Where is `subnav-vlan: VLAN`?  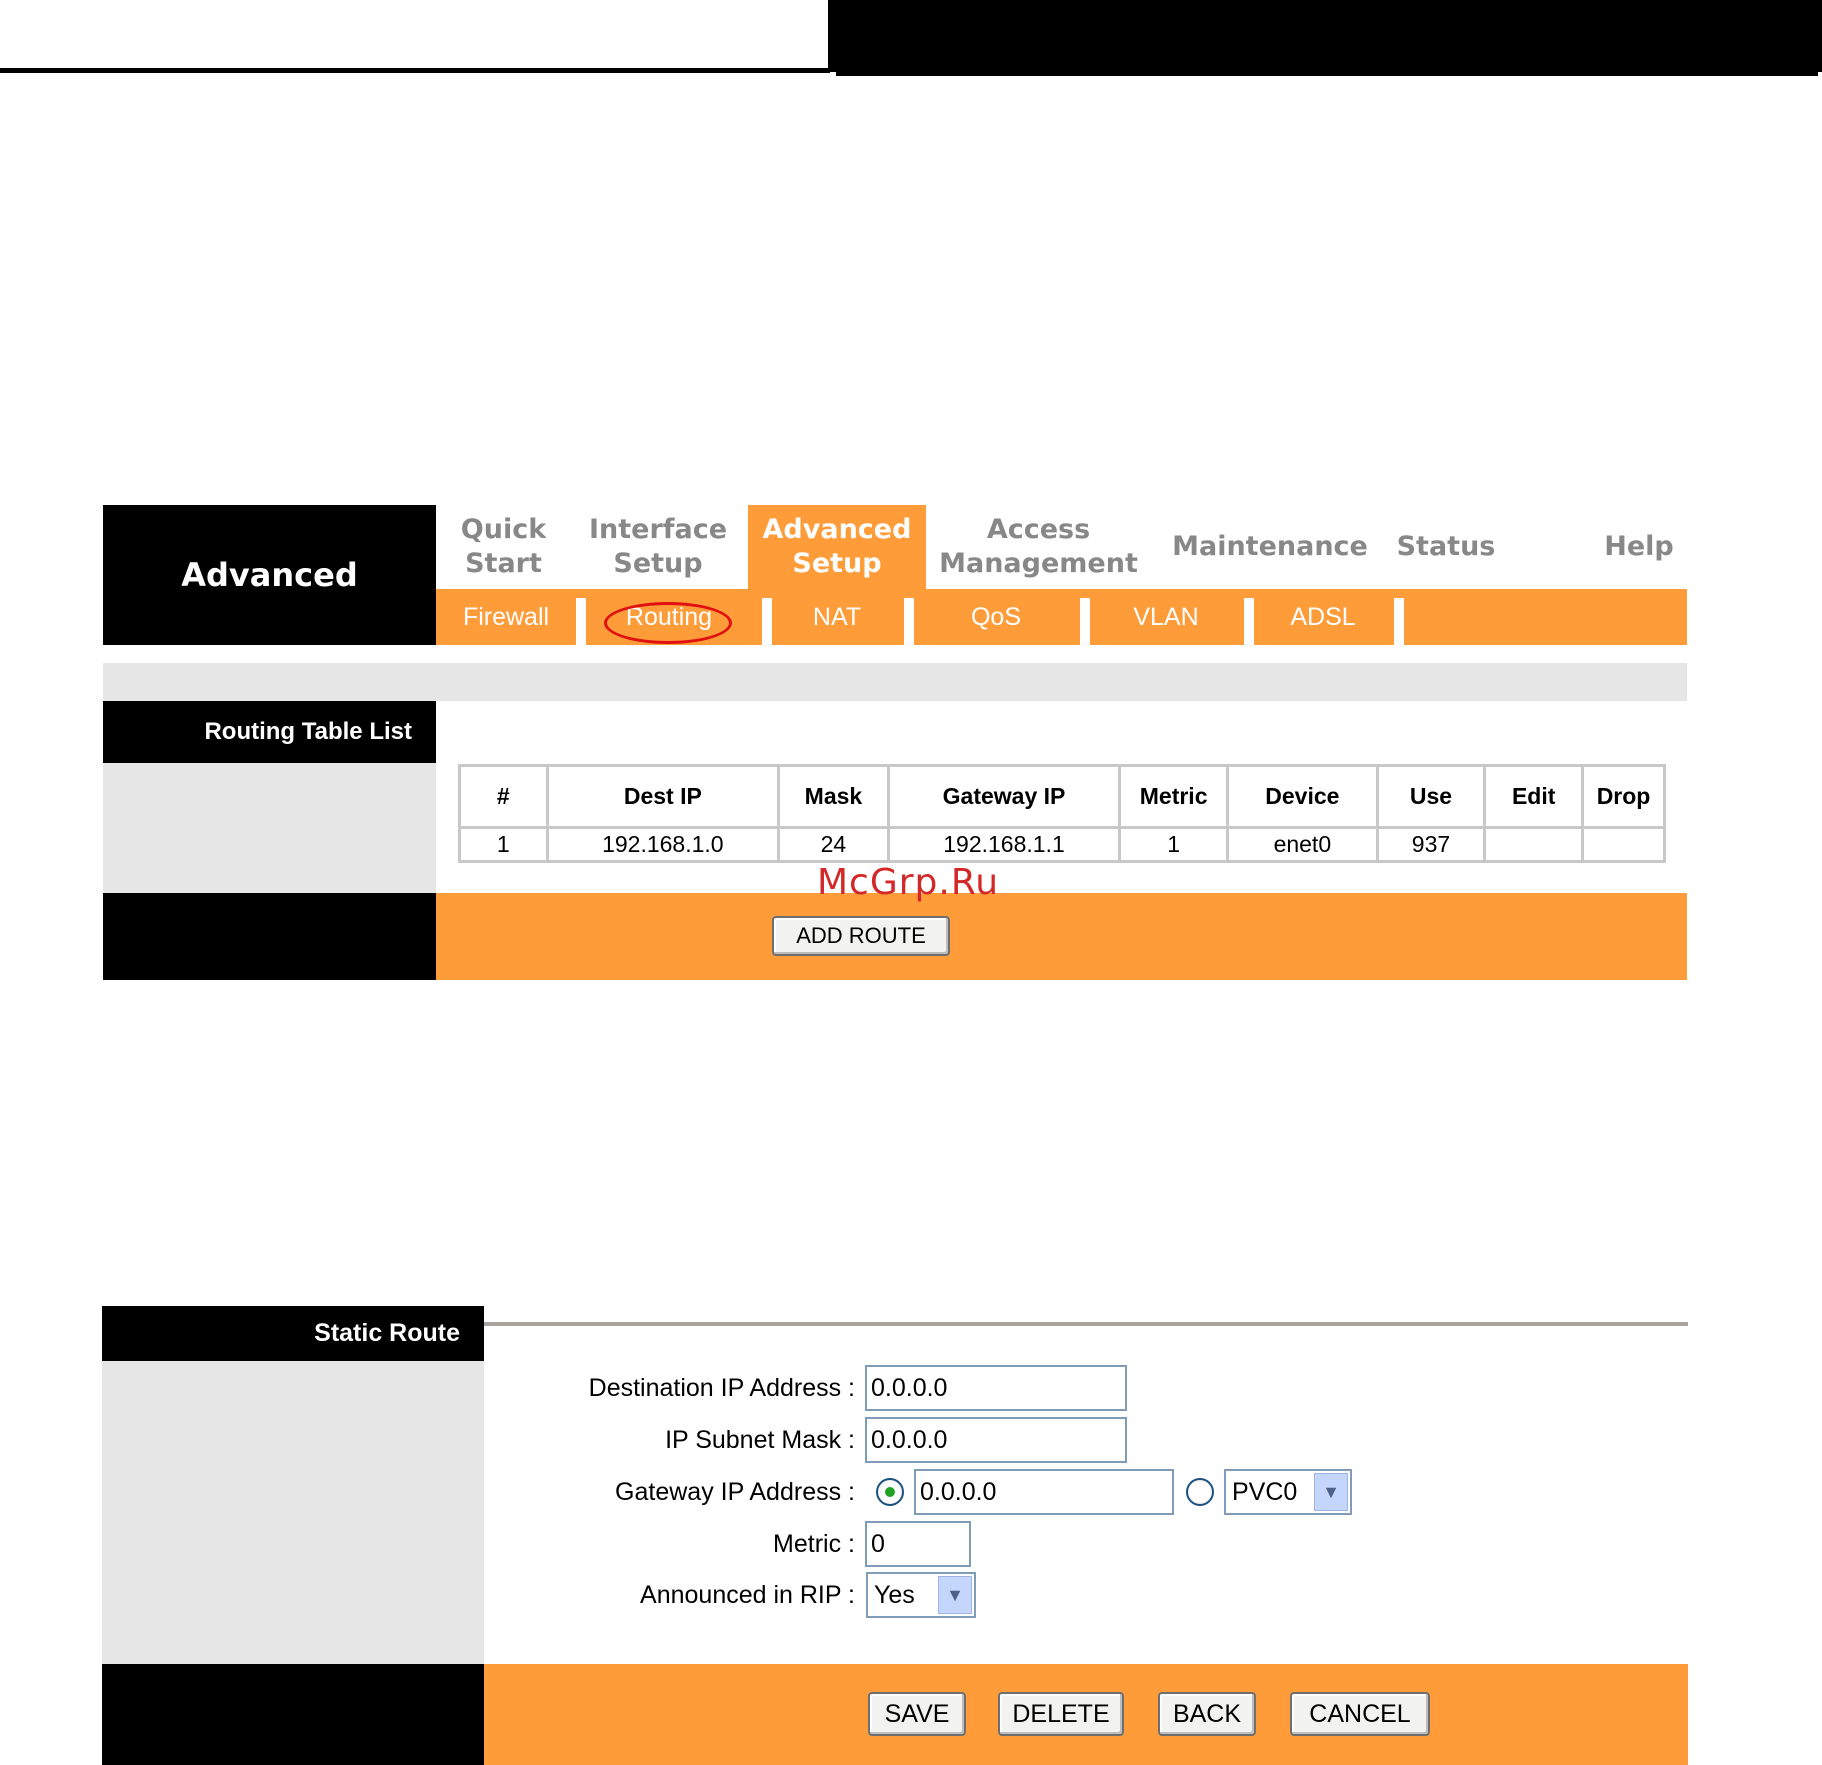
subnav-vlan: VLAN is located at coordinates (1166, 617).